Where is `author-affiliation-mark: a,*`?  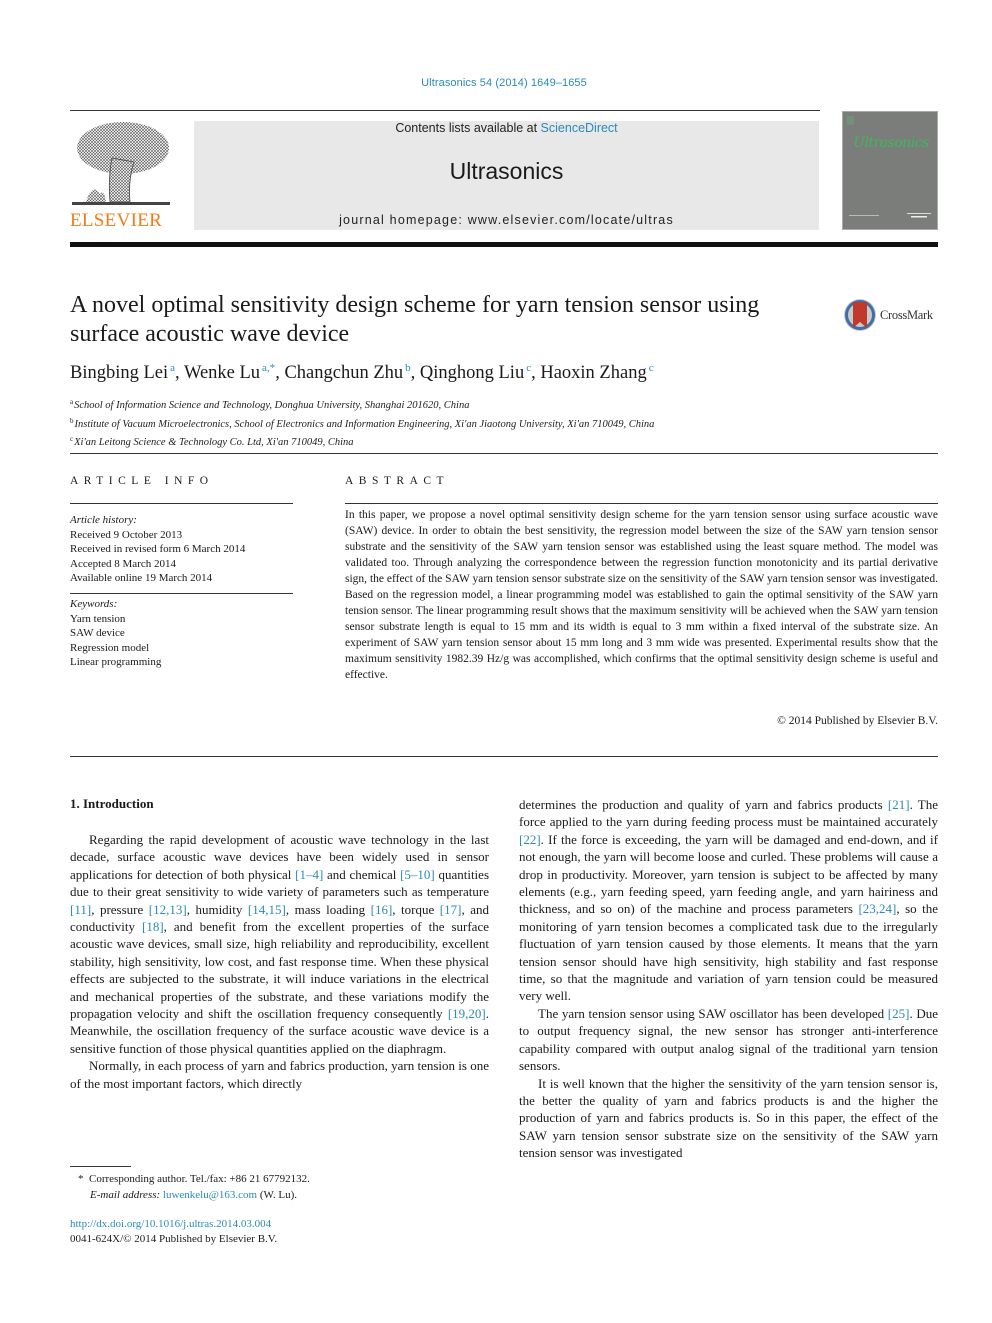
author-affiliation-mark: a,* is located at coordinates (268, 368).